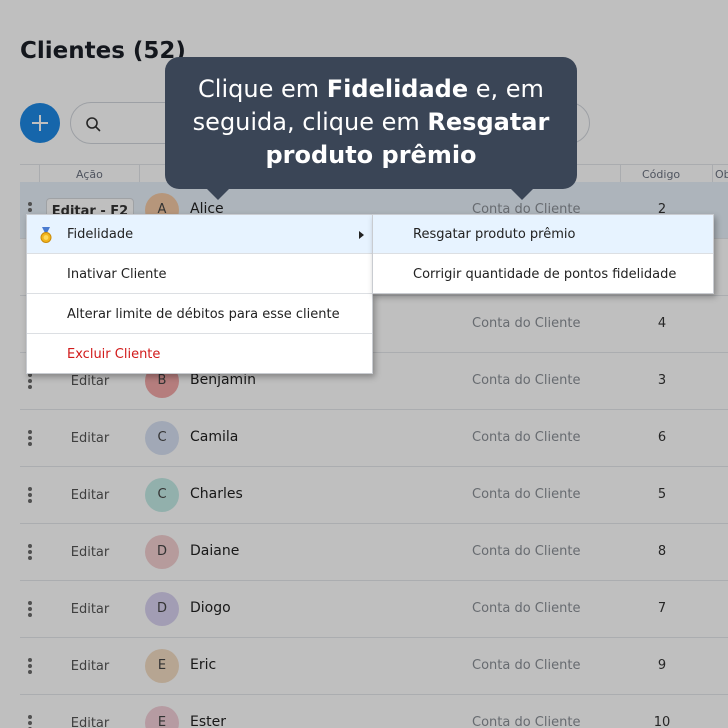 The width and height of the screenshot is (728, 728). What do you see at coordinates (262, 89) in the screenshot?
I see `tooltip-text-1: Clique em` at bounding box center [262, 89].